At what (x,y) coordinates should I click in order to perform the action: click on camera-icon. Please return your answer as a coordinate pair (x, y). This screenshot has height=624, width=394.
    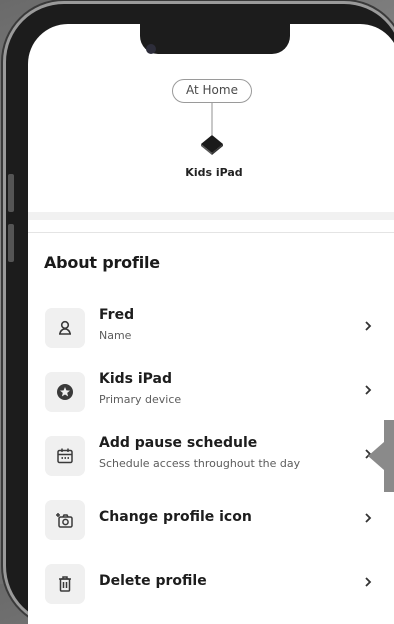
    Looking at the image, I should click on (151, 49).